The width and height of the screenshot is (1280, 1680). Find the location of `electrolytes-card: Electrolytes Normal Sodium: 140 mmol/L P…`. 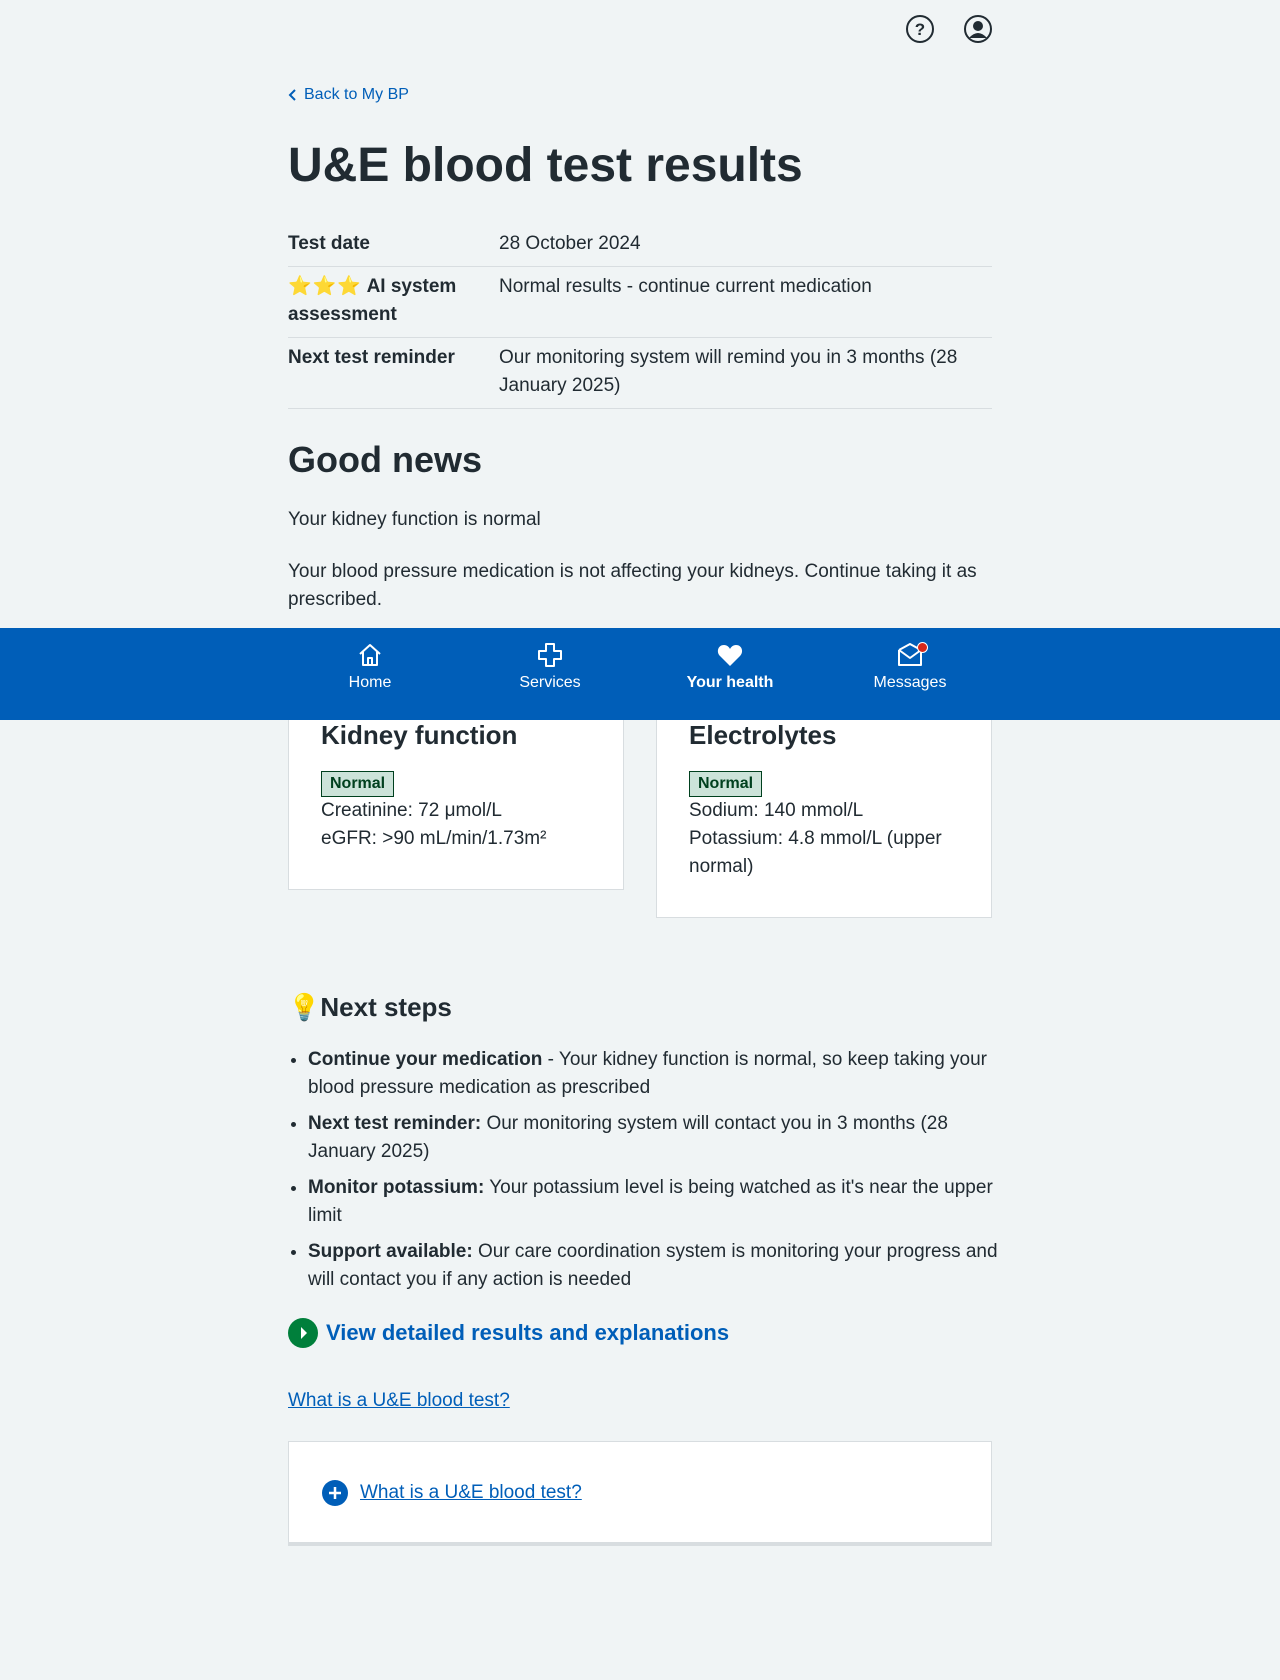

electrolytes-card: Electrolytes Normal Sodium: 140 mmol/L P… is located at coordinates (824, 815).